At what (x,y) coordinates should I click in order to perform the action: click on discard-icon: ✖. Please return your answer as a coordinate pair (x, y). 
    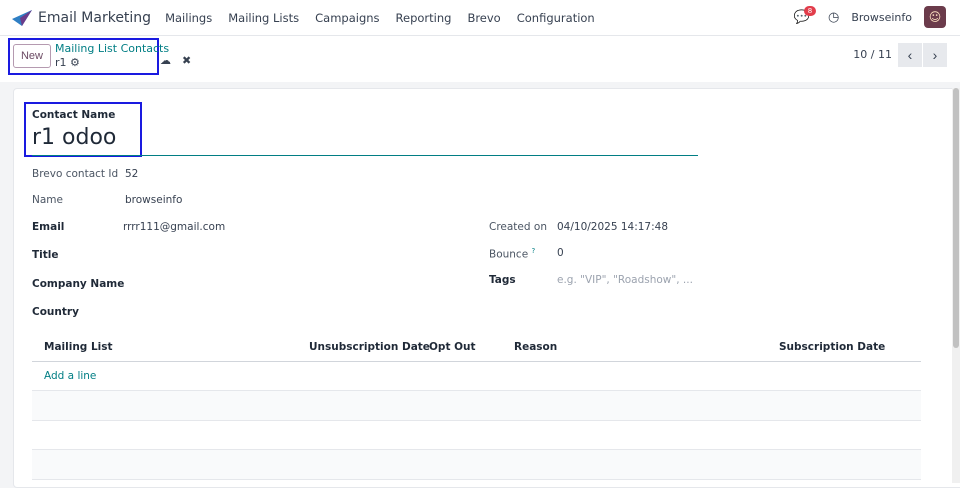
    Looking at the image, I should click on (186, 60).